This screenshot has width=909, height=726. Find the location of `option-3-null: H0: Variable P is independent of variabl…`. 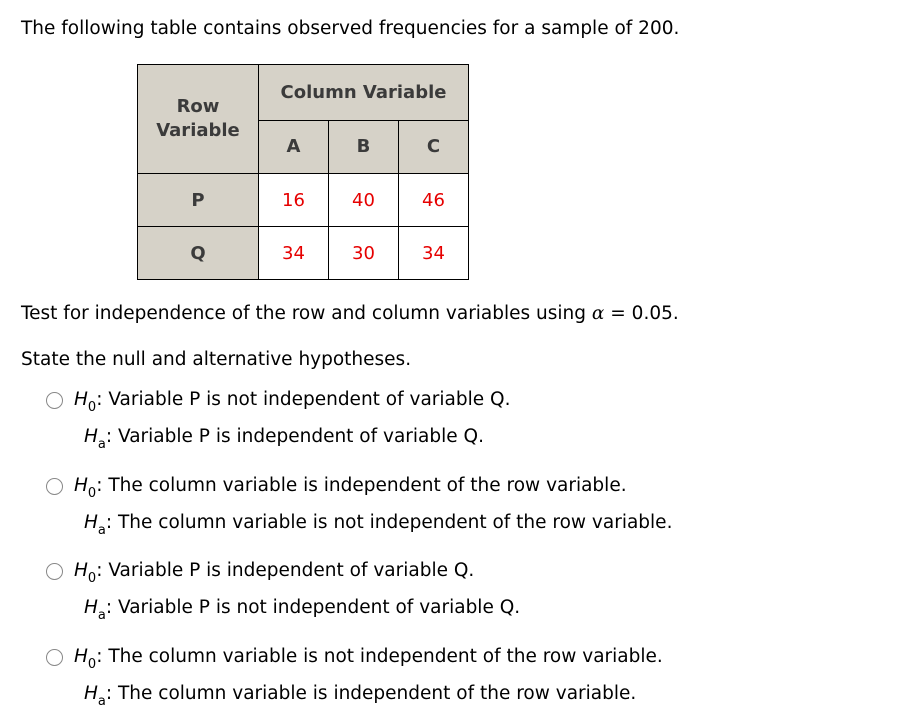

option-3-null: H0: Variable P is independent of variabl… is located at coordinates (274, 573).